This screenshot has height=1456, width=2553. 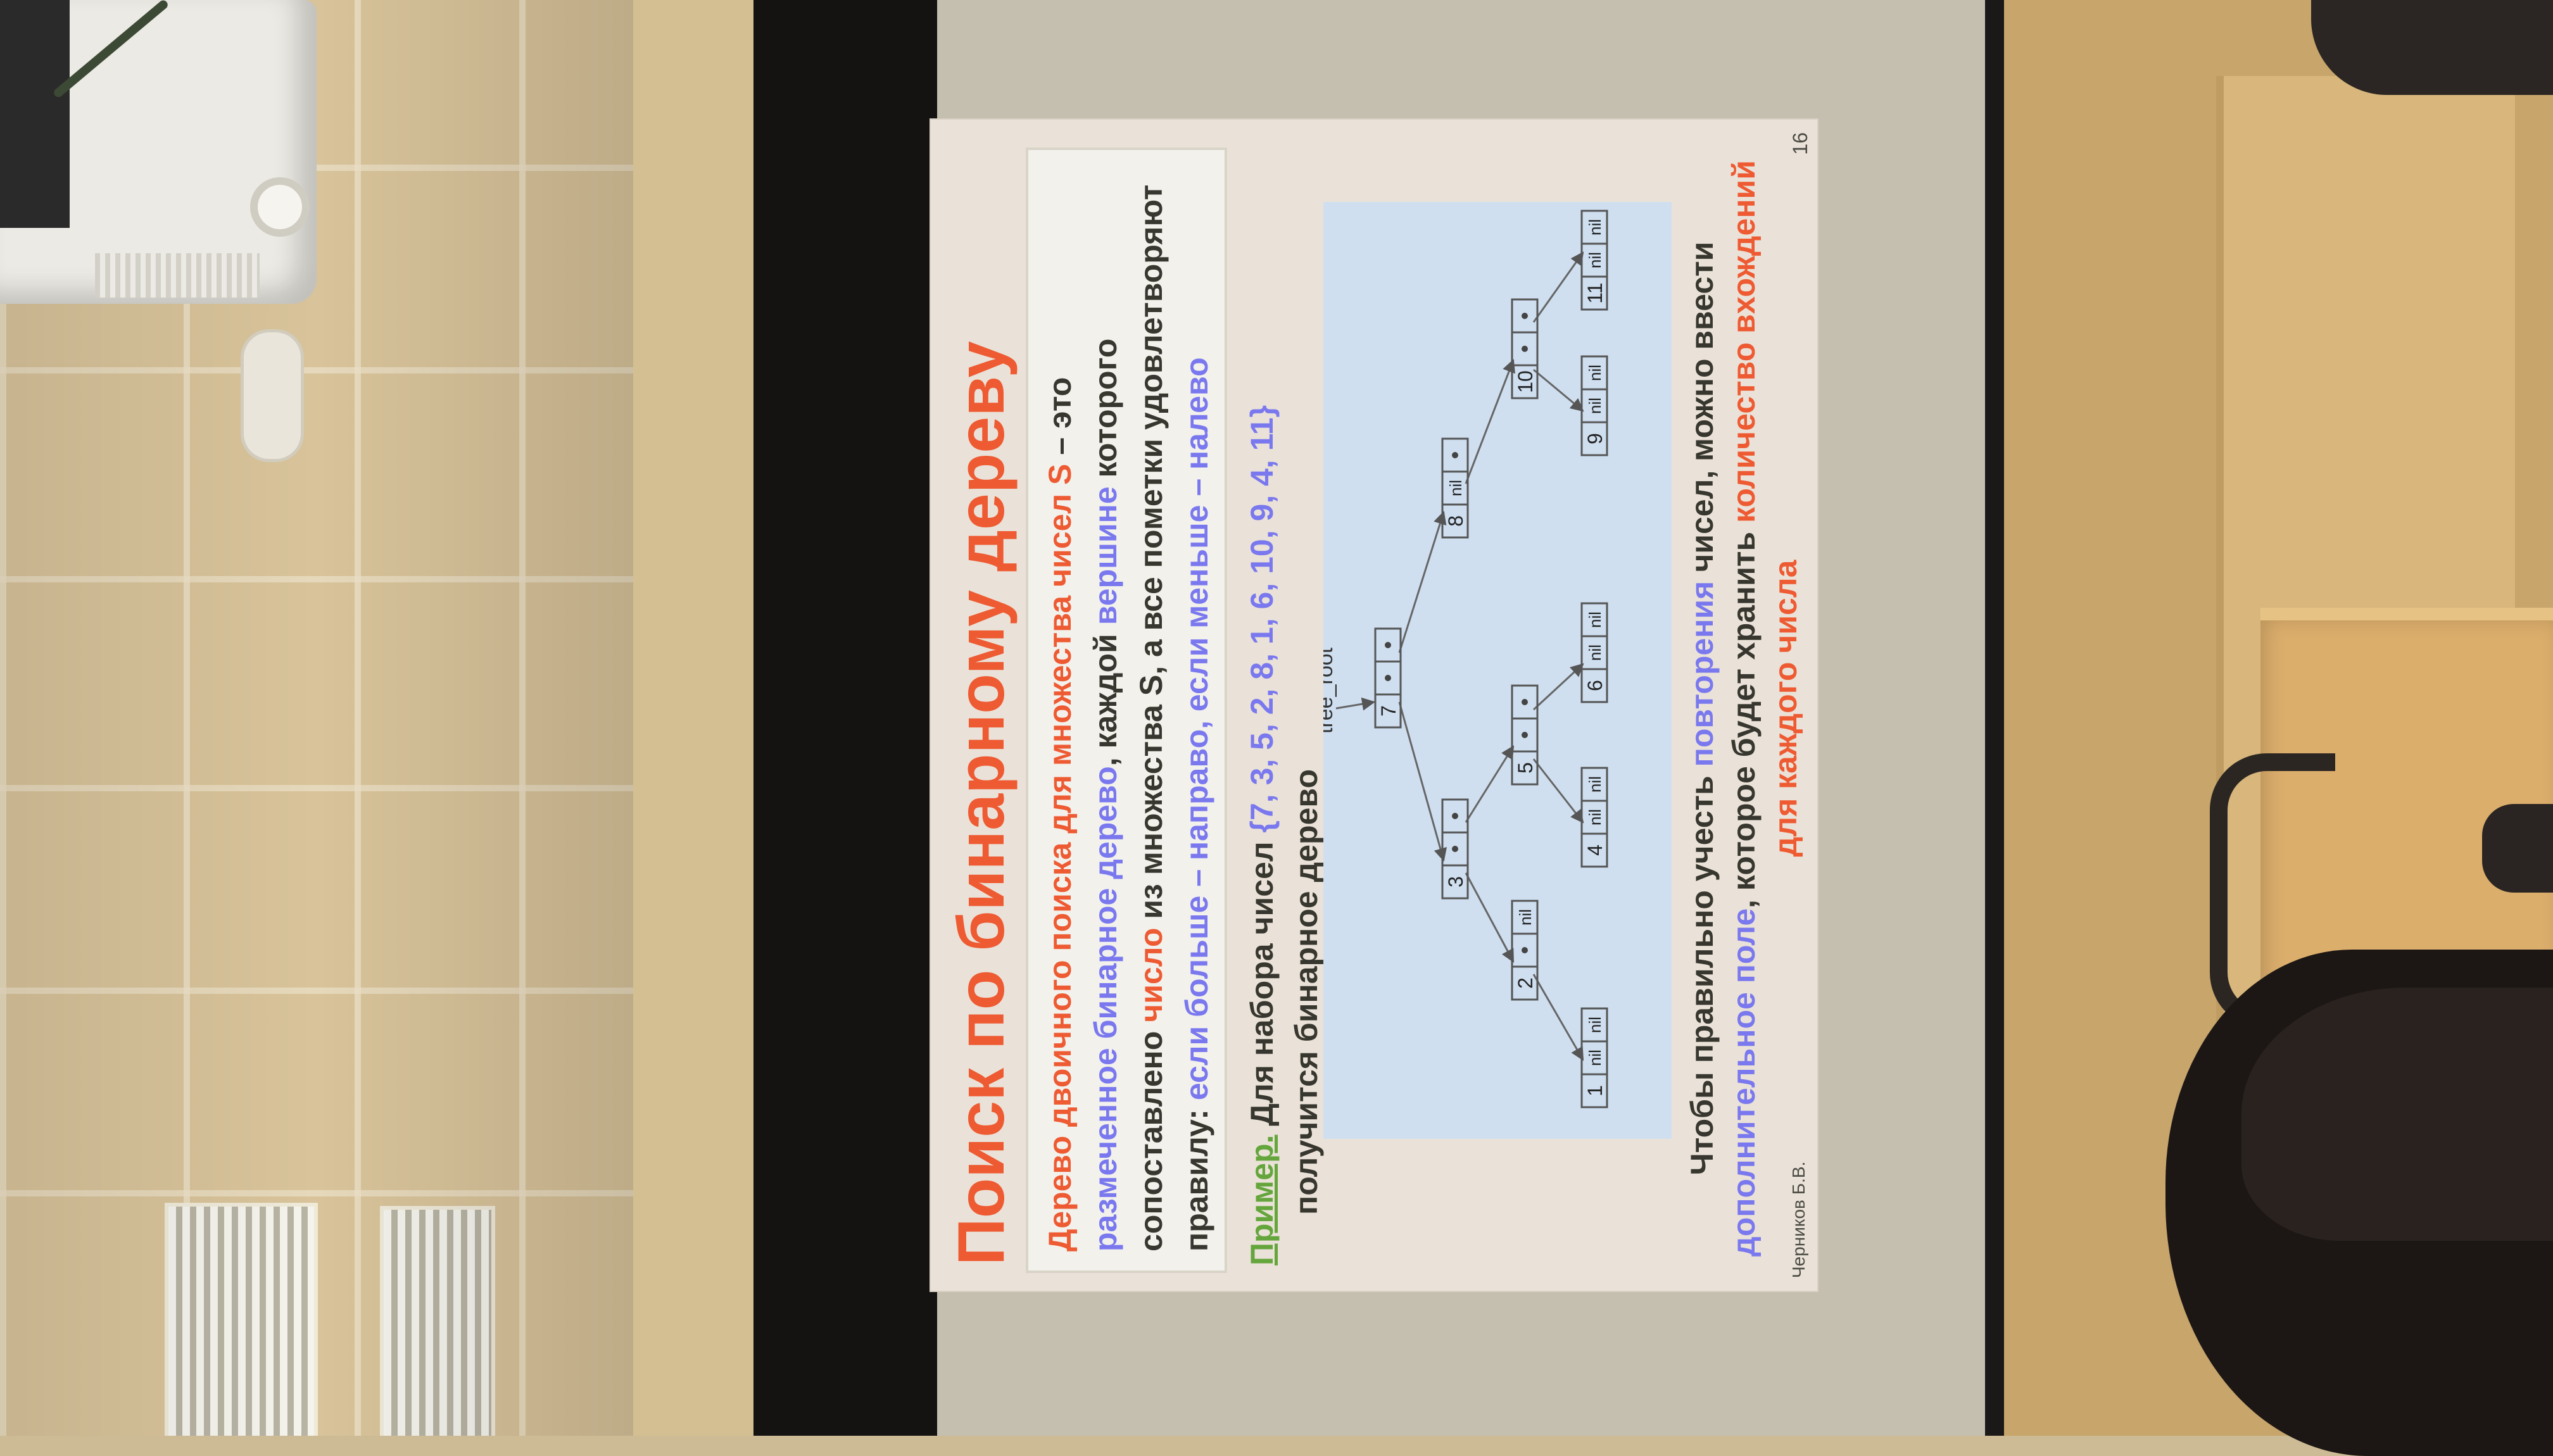 I want to click on screen-edge, so click(x=1994, y=718).